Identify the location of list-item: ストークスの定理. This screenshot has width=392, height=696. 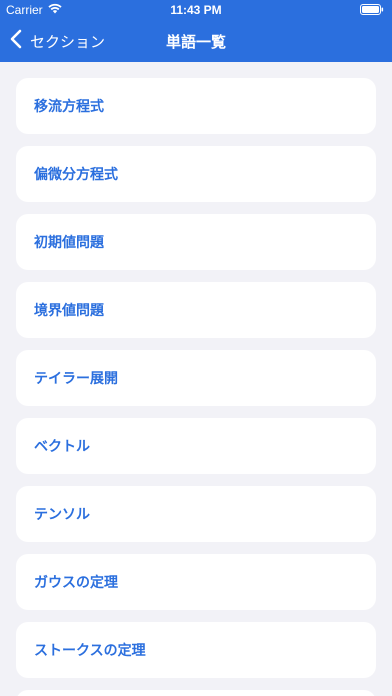
(196, 650).